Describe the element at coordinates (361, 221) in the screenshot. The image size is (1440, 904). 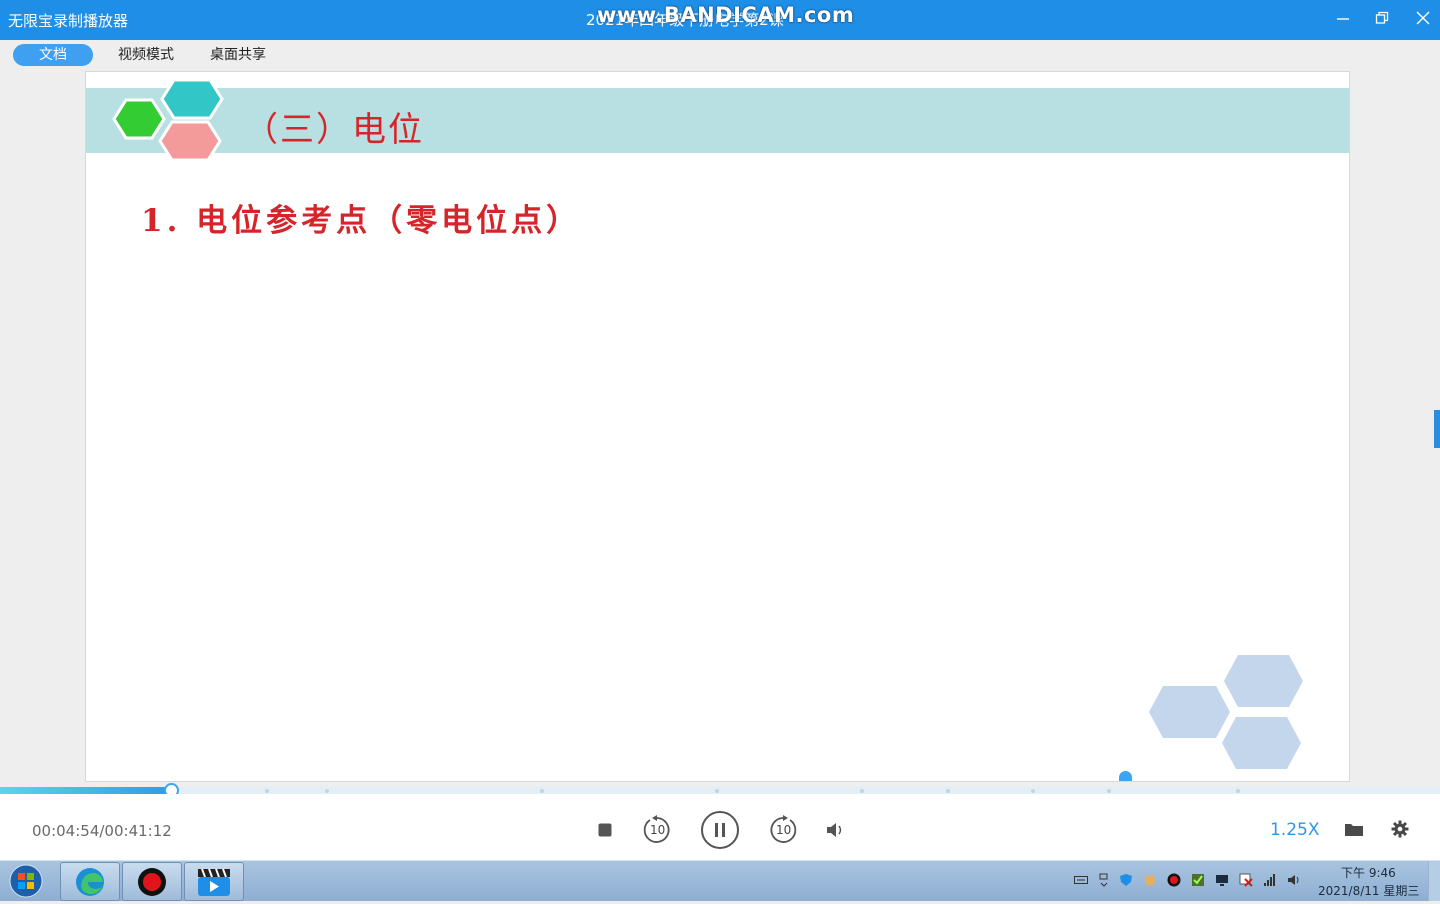
I see `slide-list-item: 1. 电位参考点（零电位点）` at that location.